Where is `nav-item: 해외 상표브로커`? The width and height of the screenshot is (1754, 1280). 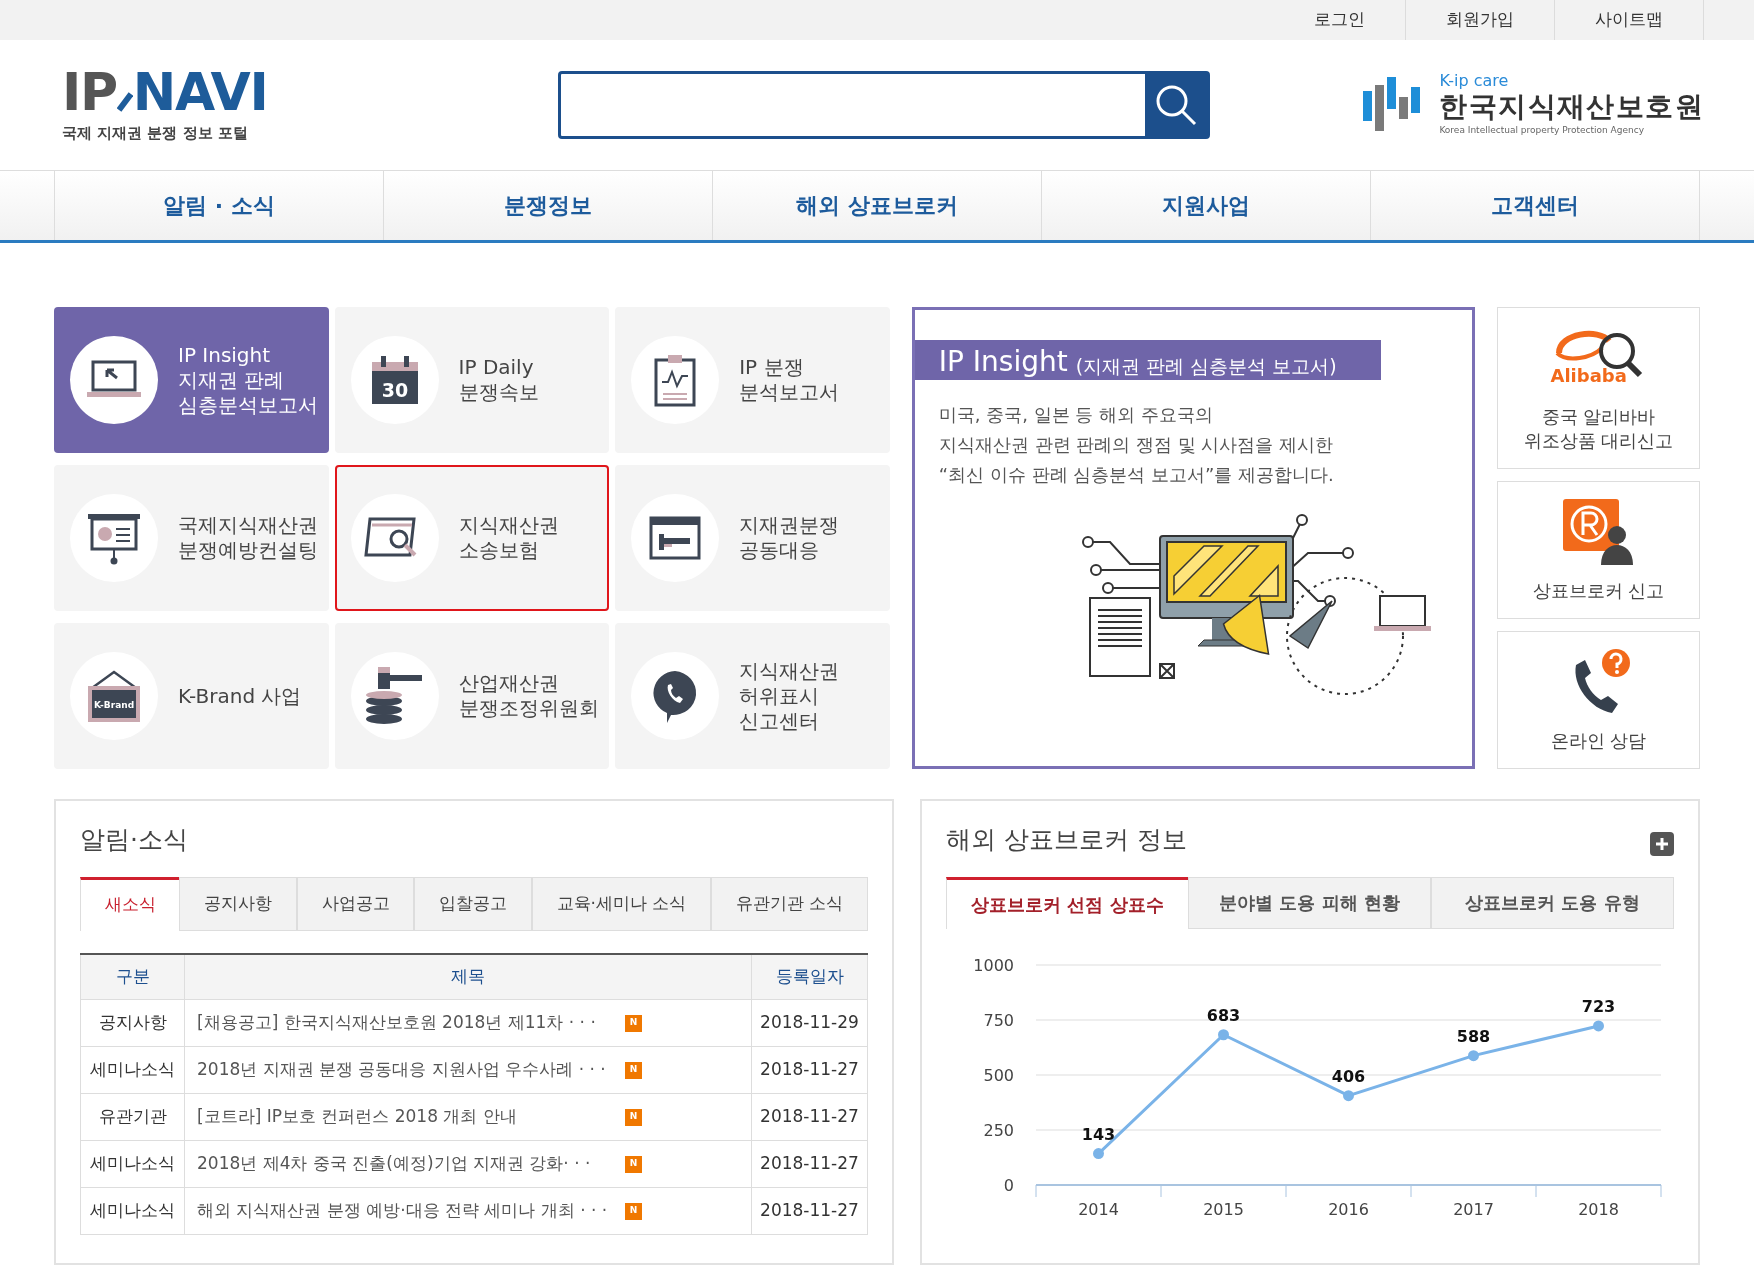
nav-item: 해외 상표브로커 is located at coordinates (876, 205).